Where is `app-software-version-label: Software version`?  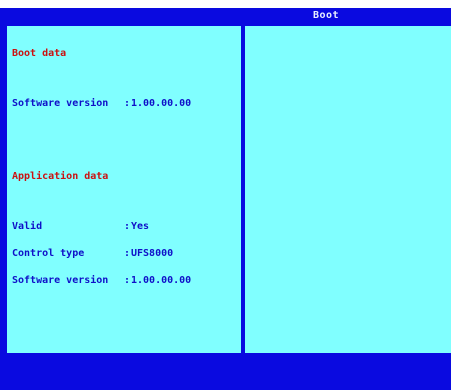 app-software-version-label: Software version is located at coordinates (60, 280).